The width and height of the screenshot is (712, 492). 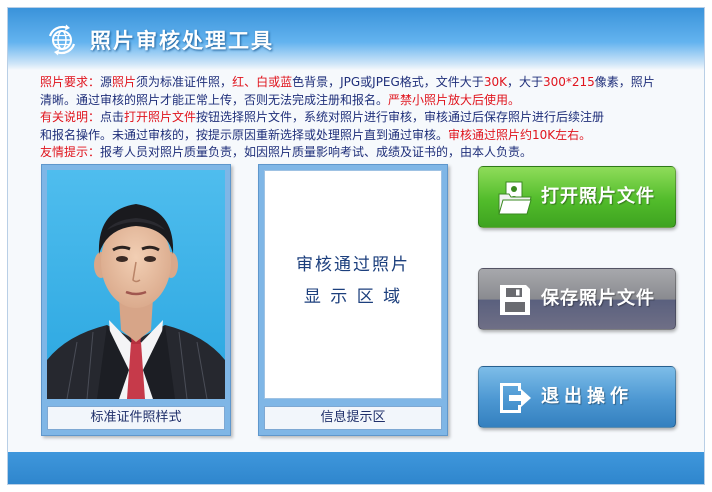 What do you see at coordinates (624, 82) in the screenshot?
I see `body-text: 像素，照片` at bounding box center [624, 82].